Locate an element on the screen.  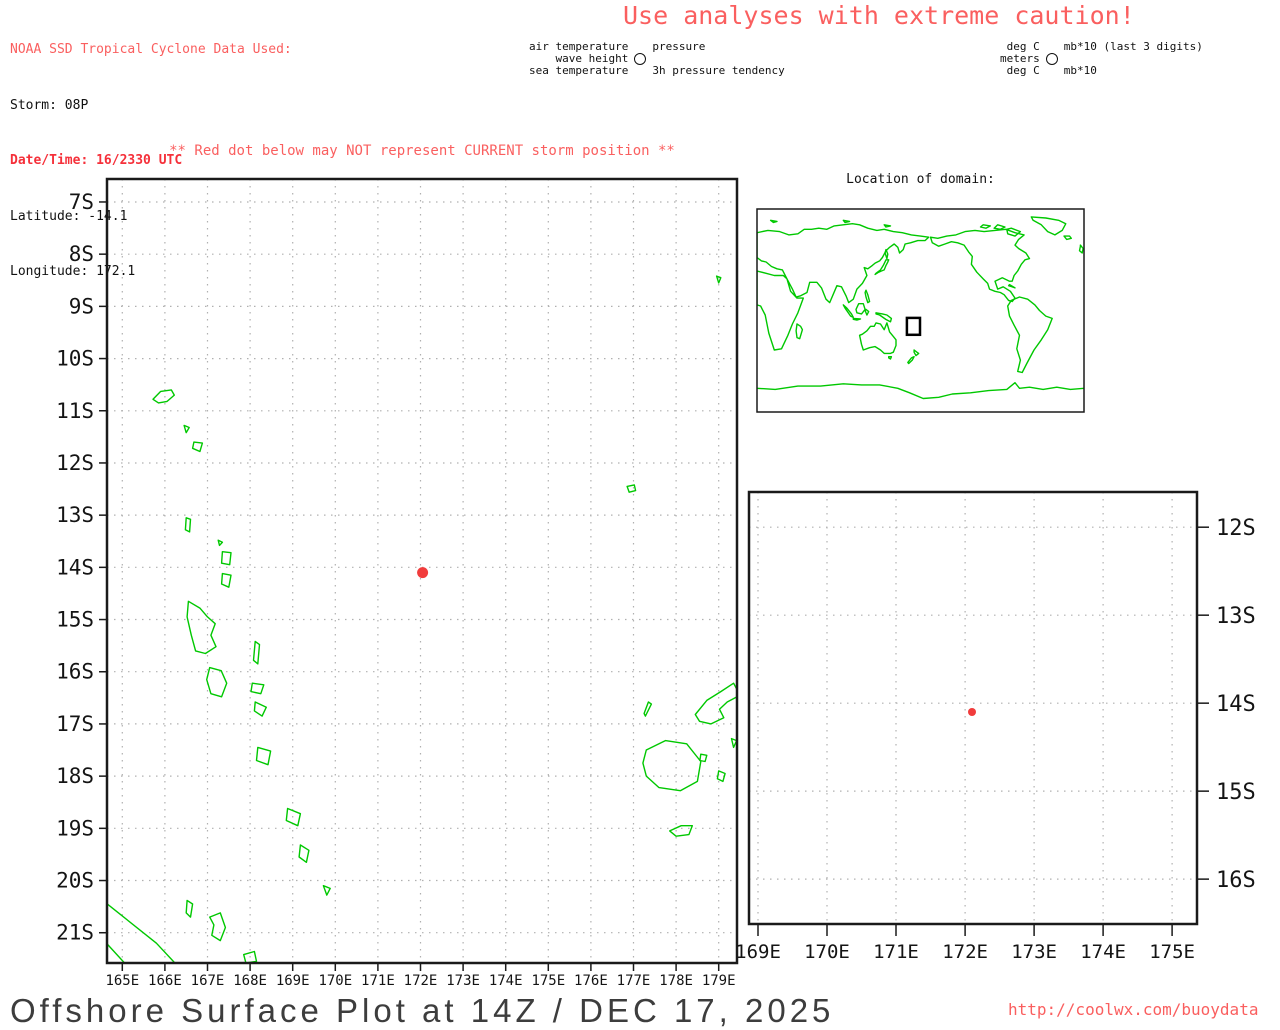
svg-text: 8S is located at coordinates (81, 254).